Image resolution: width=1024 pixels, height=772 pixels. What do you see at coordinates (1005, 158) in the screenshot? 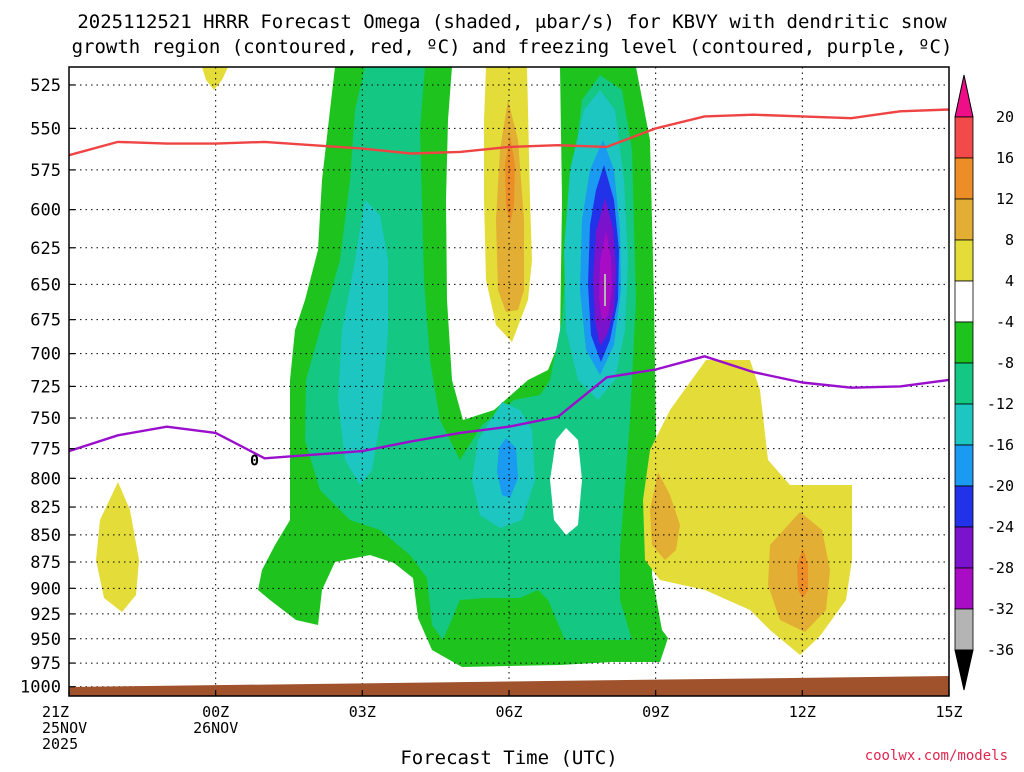
I see `colorbar-label: 16` at bounding box center [1005, 158].